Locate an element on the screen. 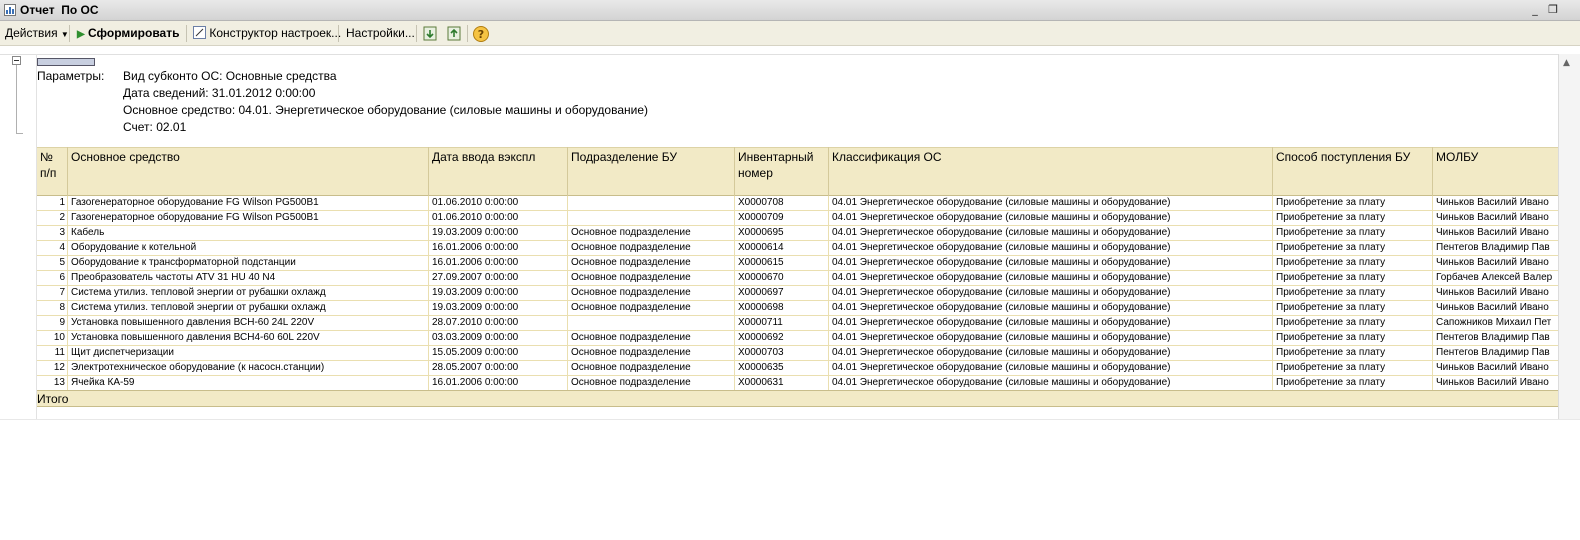 This screenshot has width=1580, height=540. save-settings-icon is located at coordinates (430, 34).